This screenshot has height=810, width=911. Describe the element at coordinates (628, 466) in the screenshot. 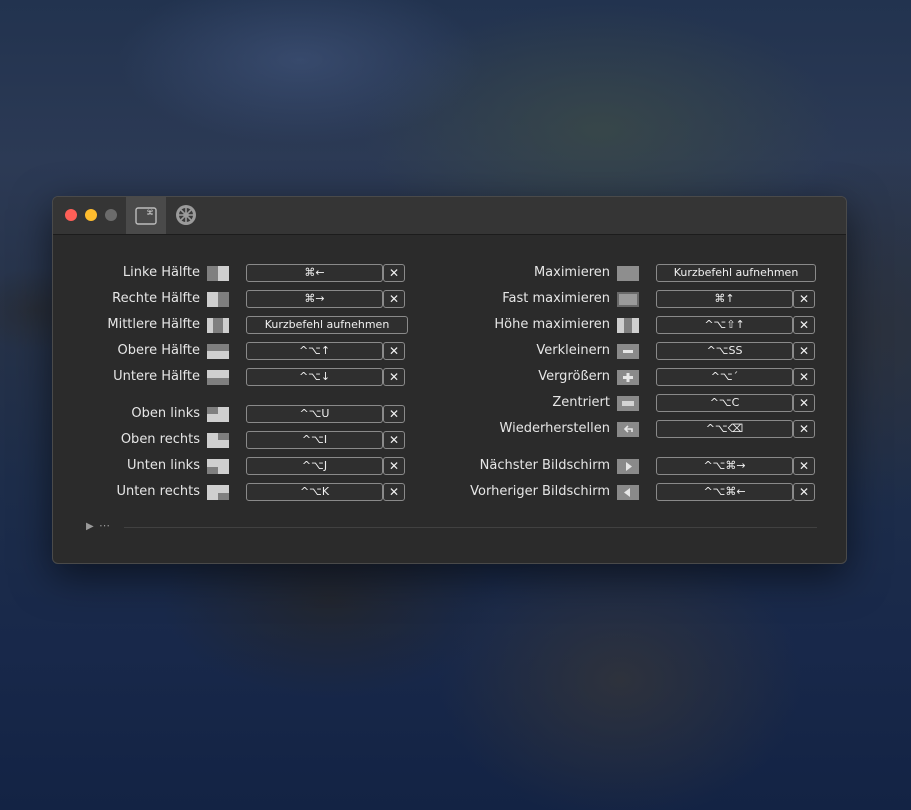

I see `next-display-icon` at that location.